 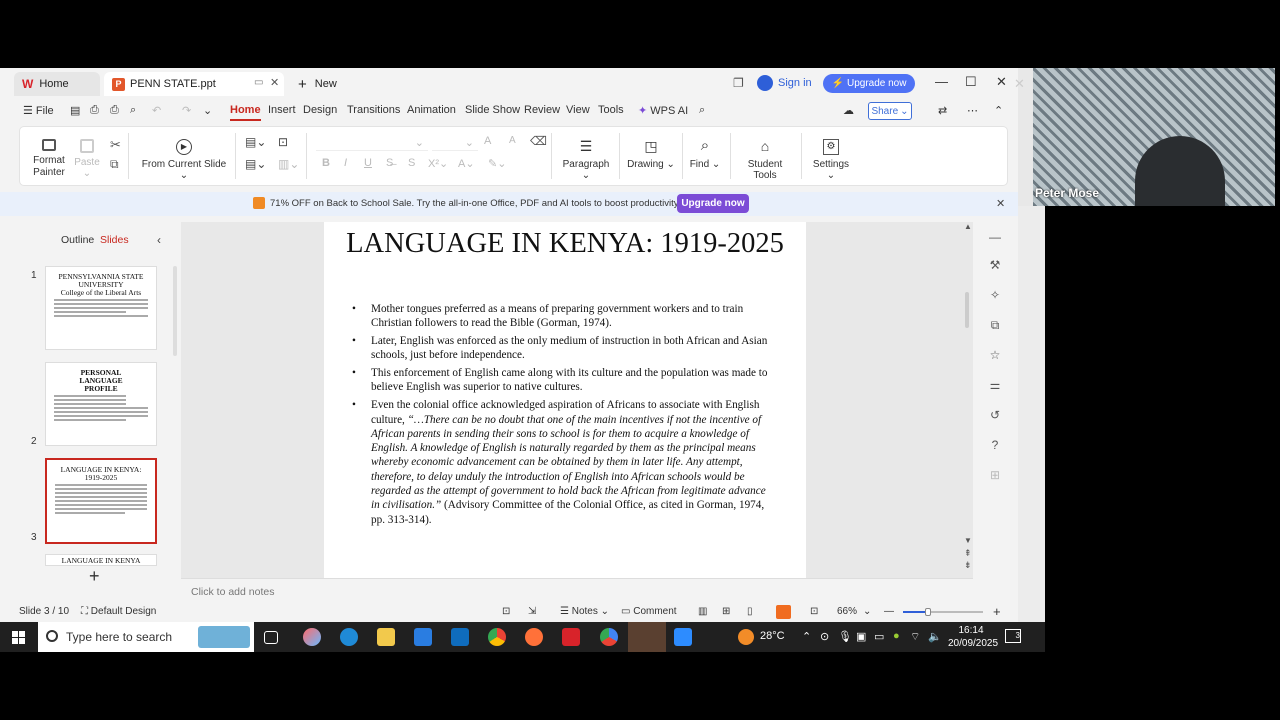 I want to click on wps-ai-button: ✦ WPS AI, so click(x=663, y=110).